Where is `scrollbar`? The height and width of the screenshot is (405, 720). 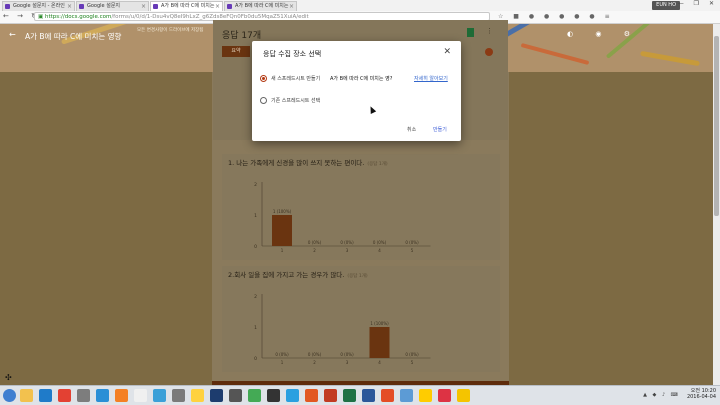 scrollbar is located at coordinates (716, 204).